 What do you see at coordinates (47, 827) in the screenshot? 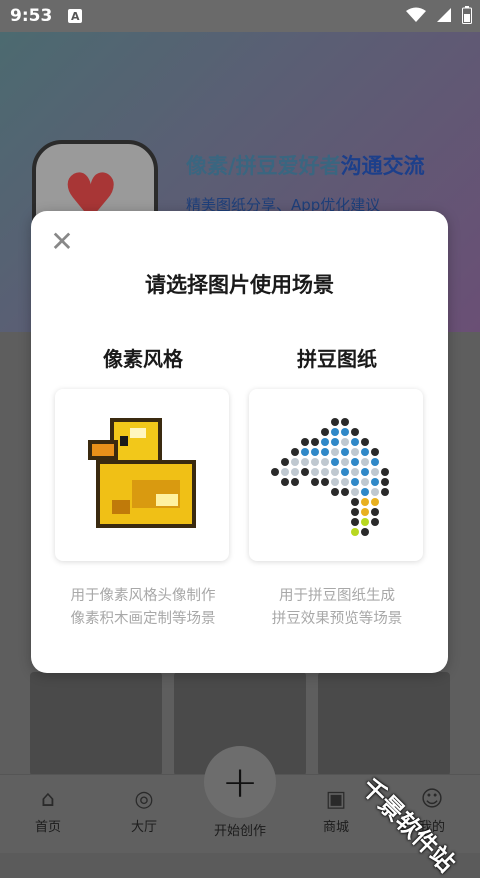
I see `tab-home-label: 首页` at bounding box center [47, 827].